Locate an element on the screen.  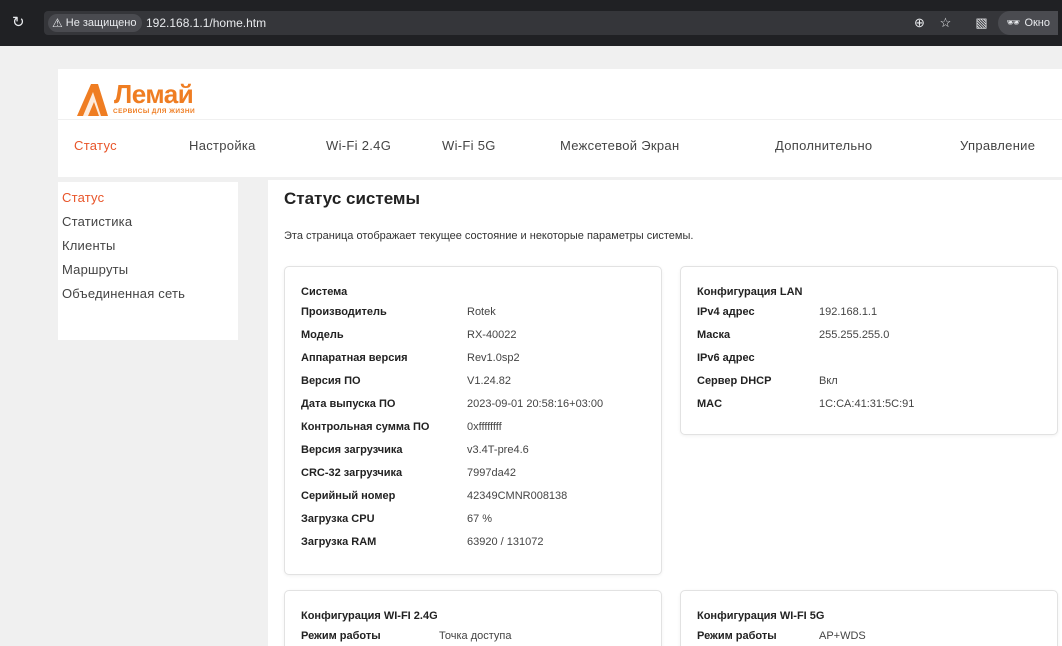
brand-tagline: СЕРВИСЫ ДЛЯ ЖИЗНИ is located at coordinates (154, 111).